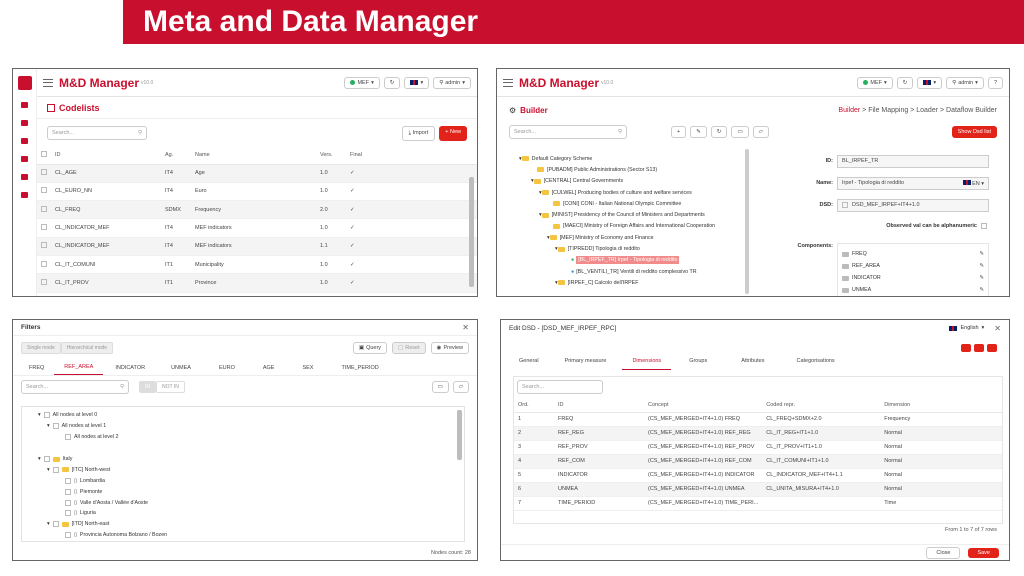  What do you see at coordinates (983, 552) in the screenshot?
I see `save-button: Save` at bounding box center [983, 552].